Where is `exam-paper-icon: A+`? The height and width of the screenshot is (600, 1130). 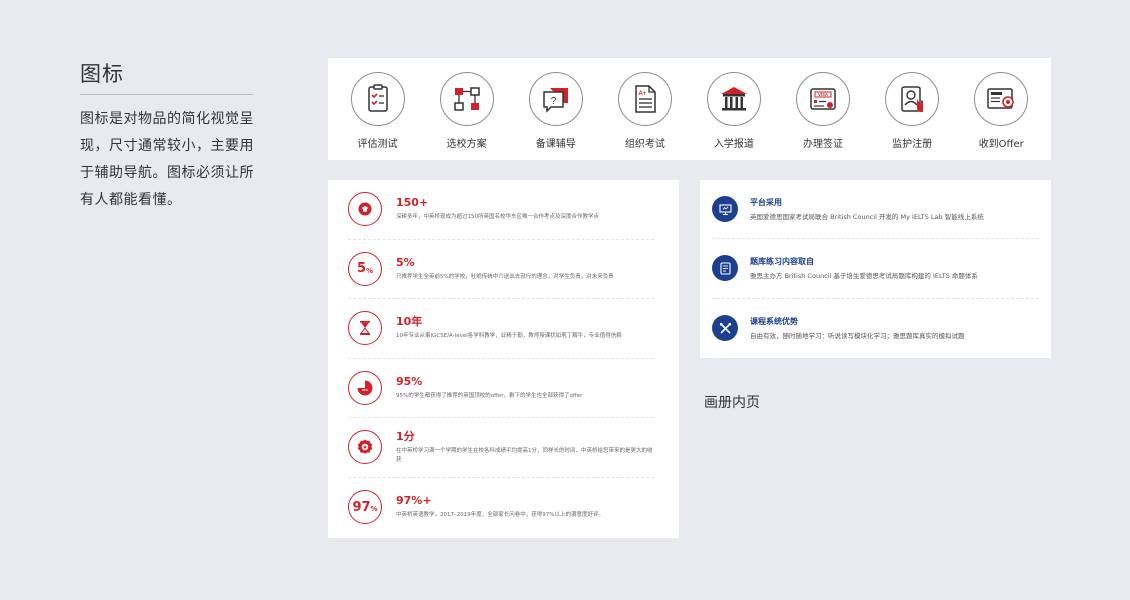 exam-paper-icon: A+ is located at coordinates (645, 99).